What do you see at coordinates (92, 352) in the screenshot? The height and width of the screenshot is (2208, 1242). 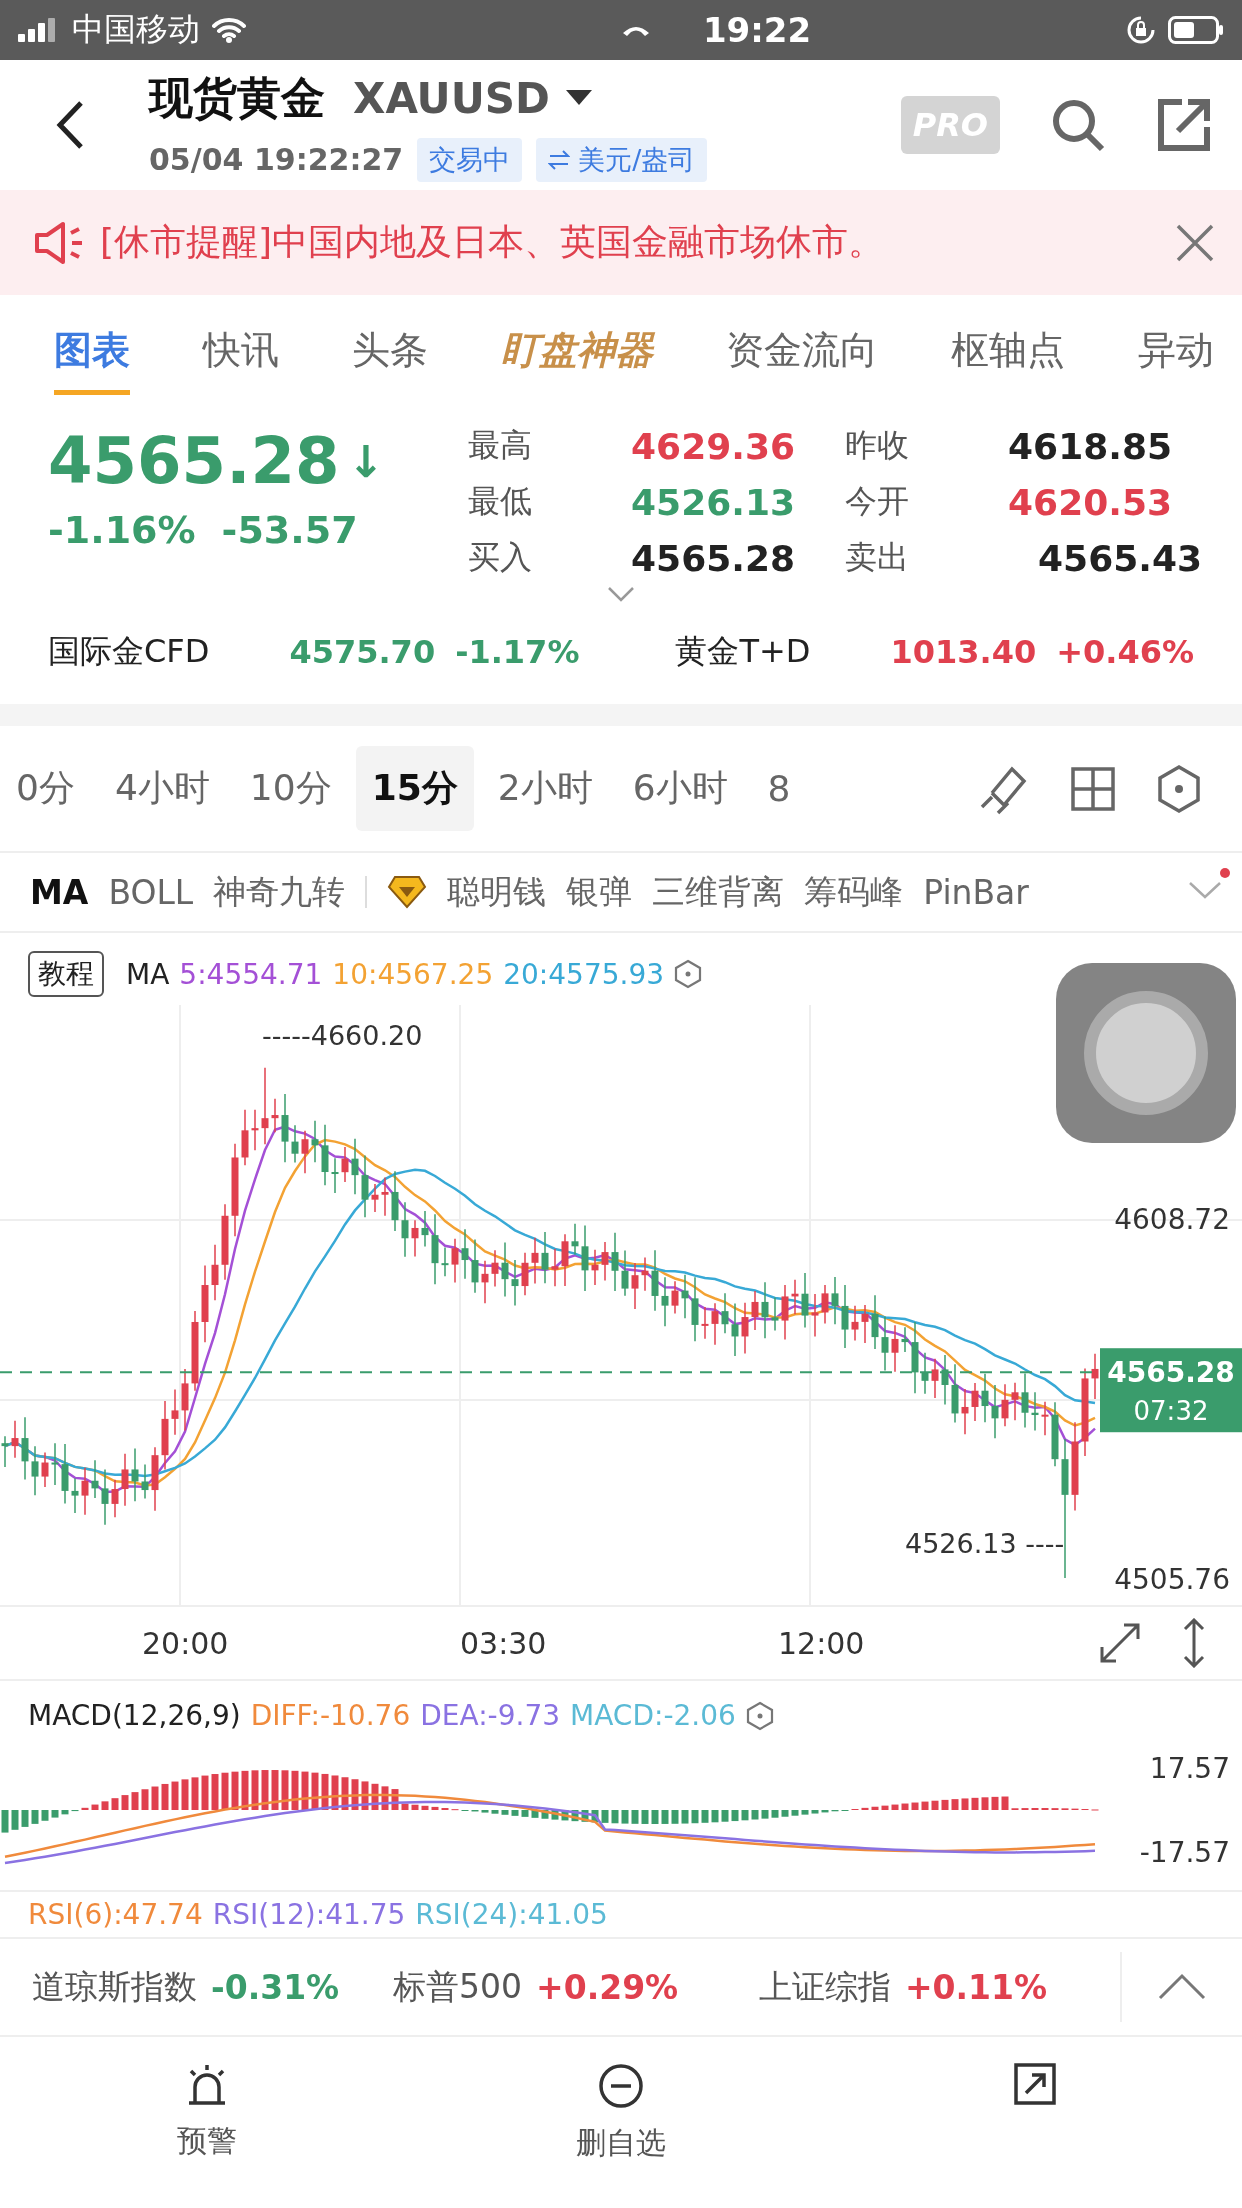 I see `tab: 图表` at bounding box center [92, 352].